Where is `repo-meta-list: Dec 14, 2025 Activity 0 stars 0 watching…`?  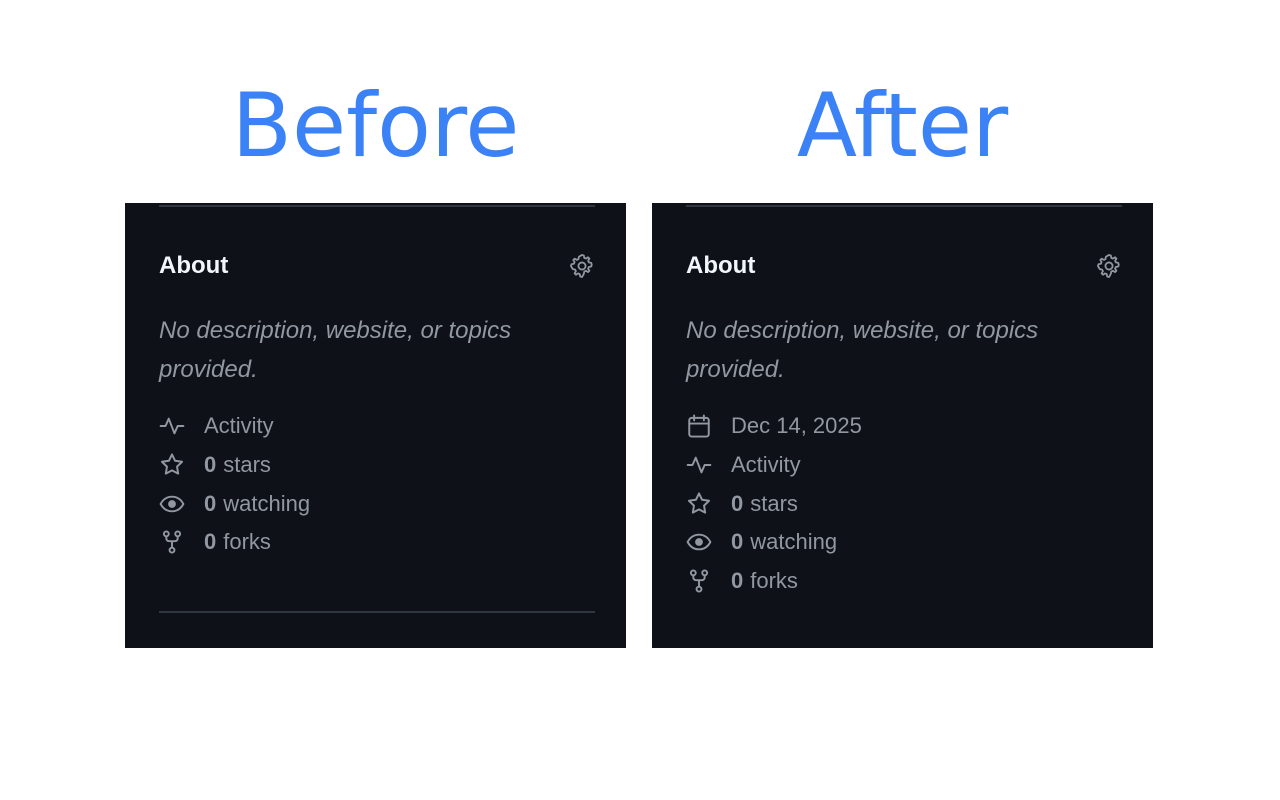
repo-meta-list: Dec 14, 2025 Activity 0 stars 0 watching… is located at coordinates (904, 507).